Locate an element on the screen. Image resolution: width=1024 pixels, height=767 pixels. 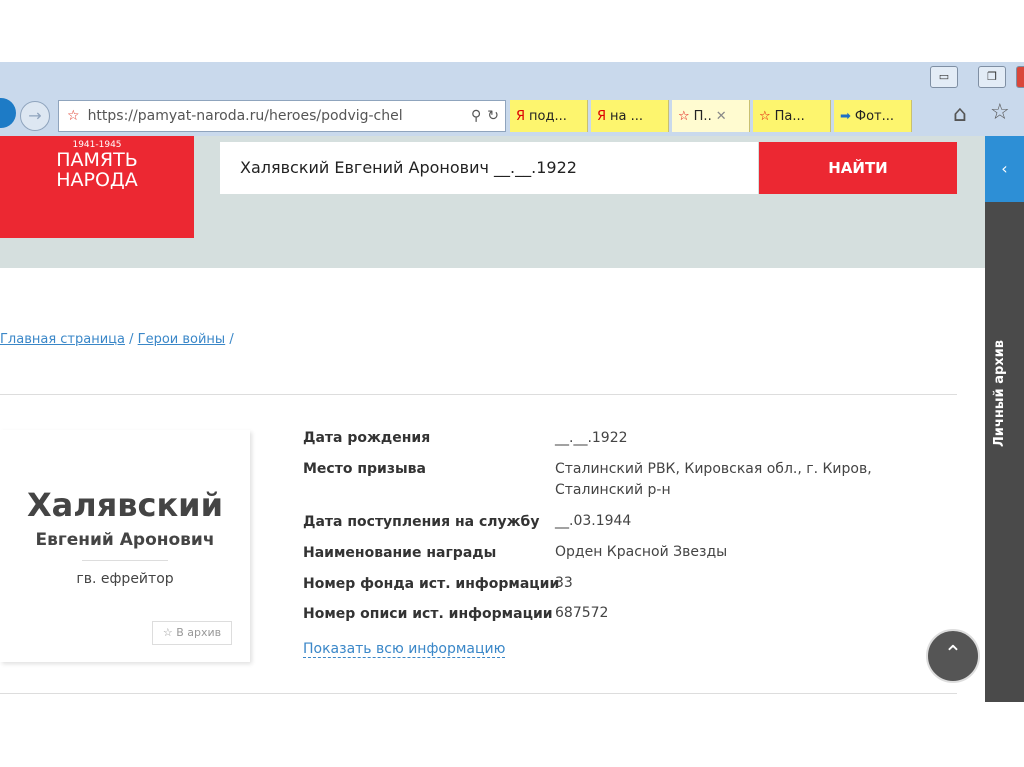
site-star-icon: ☆ is located at coordinates (73, 116).